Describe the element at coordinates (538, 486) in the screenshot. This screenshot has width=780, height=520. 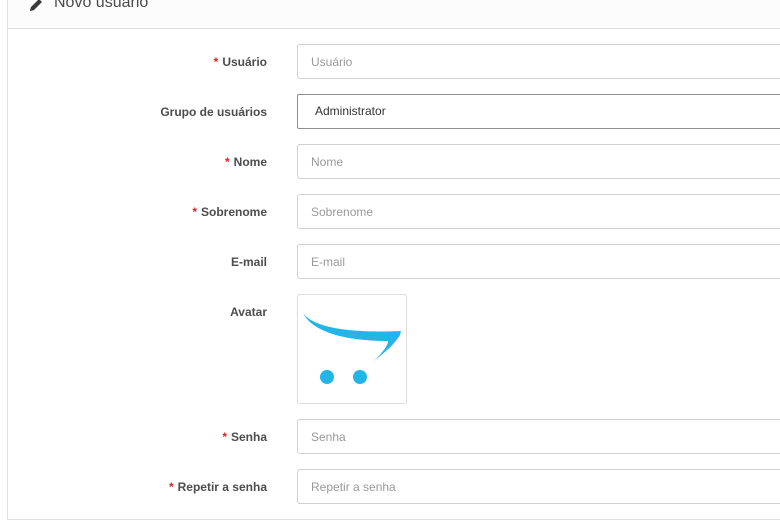
I see `confirm-password-input` at that location.